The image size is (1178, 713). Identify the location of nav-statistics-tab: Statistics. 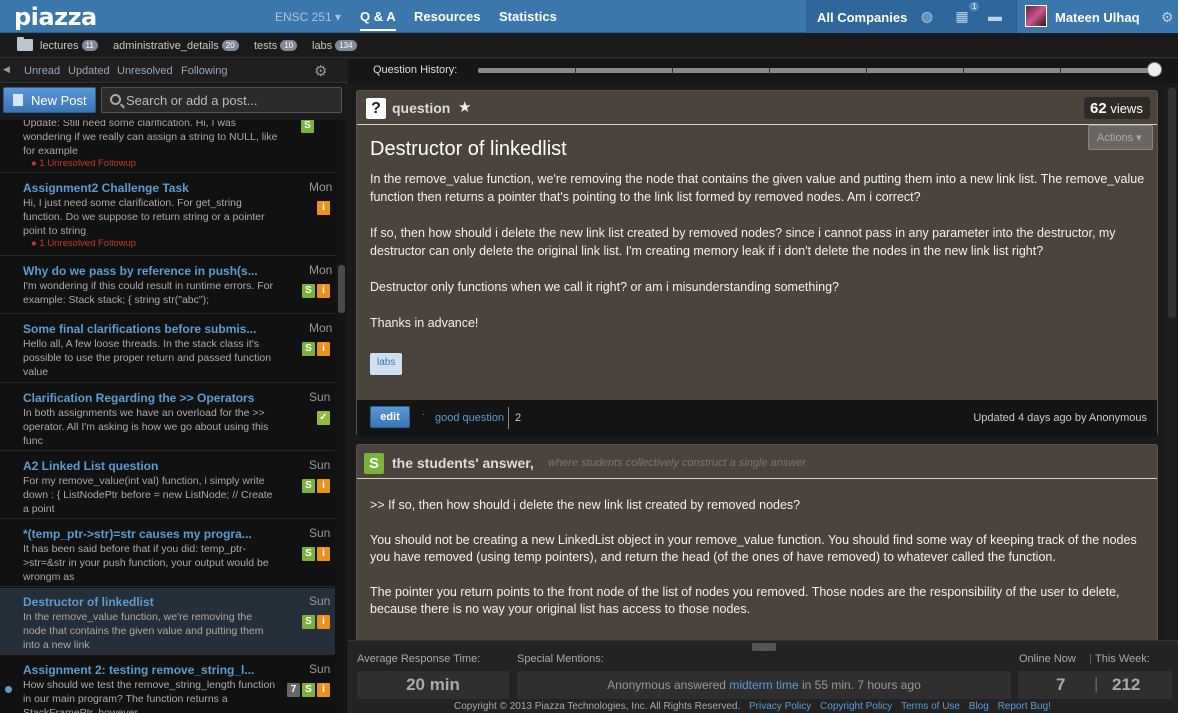
(528, 16).